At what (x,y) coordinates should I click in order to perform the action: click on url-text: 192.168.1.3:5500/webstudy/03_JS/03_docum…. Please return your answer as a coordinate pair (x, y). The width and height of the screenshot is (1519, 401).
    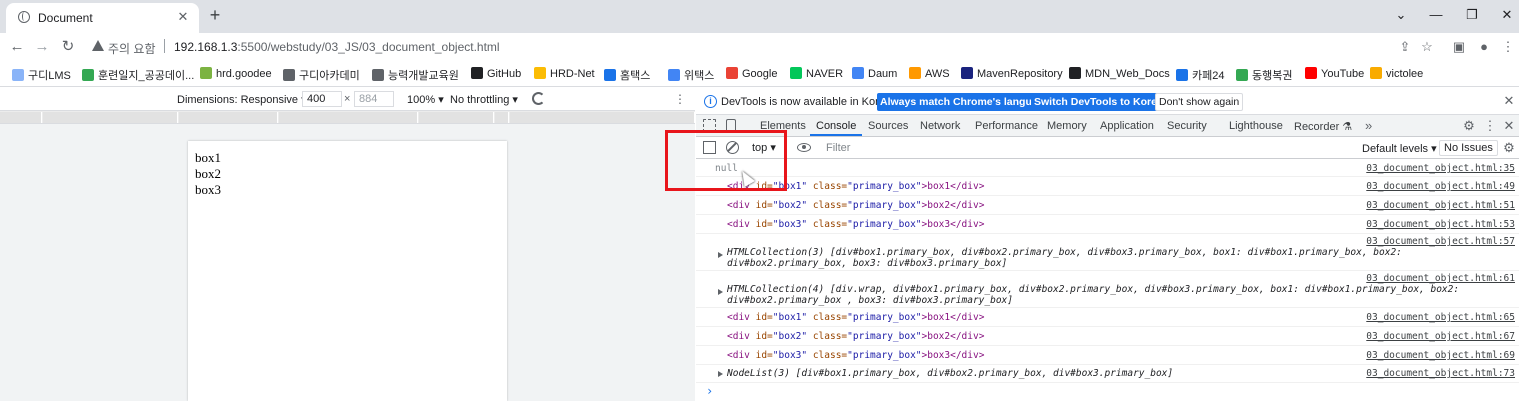
    Looking at the image, I should click on (337, 47).